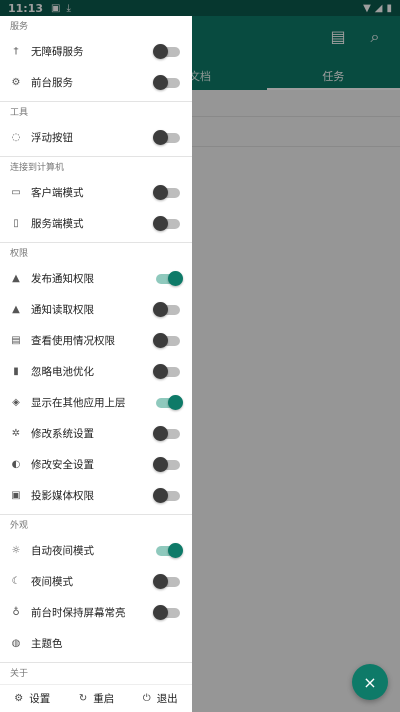 The width and height of the screenshot is (400, 712). What do you see at coordinates (16, 550) in the screenshot?
I see `auto-brightness-icon: ☼` at bounding box center [16, 550].